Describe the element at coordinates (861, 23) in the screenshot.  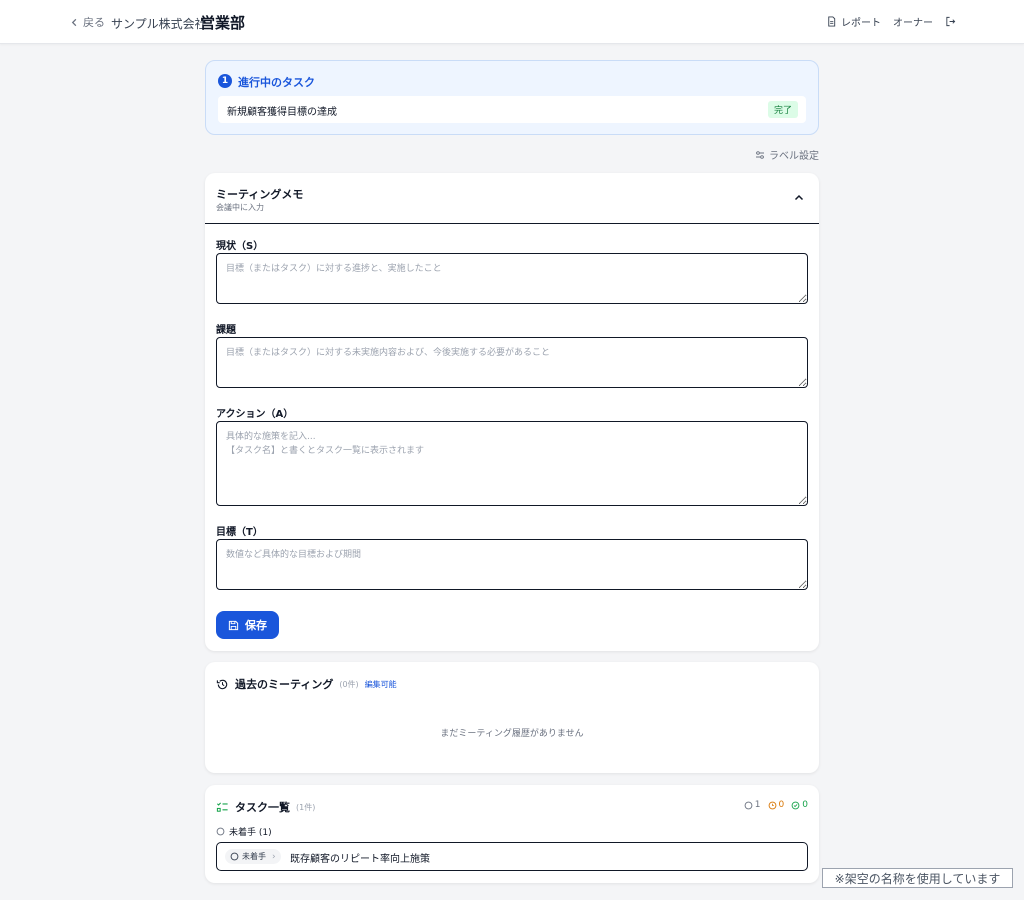
I see `report-label: レポート` at that location.